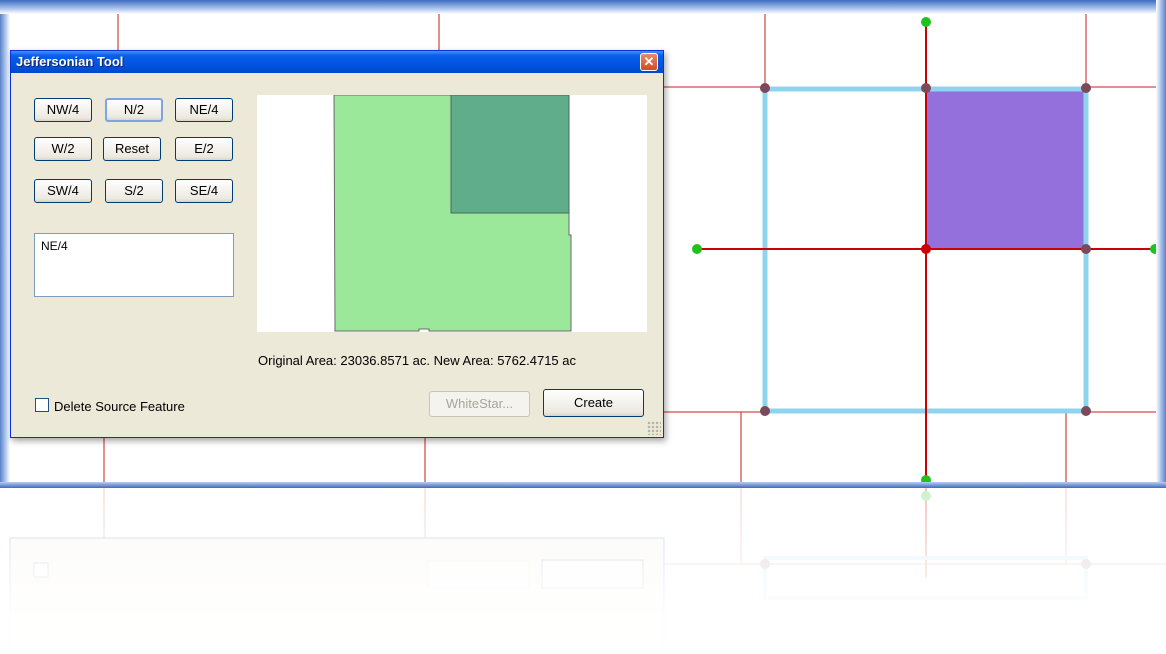  I want to click on reset-button: Reset, so click(132, 149).